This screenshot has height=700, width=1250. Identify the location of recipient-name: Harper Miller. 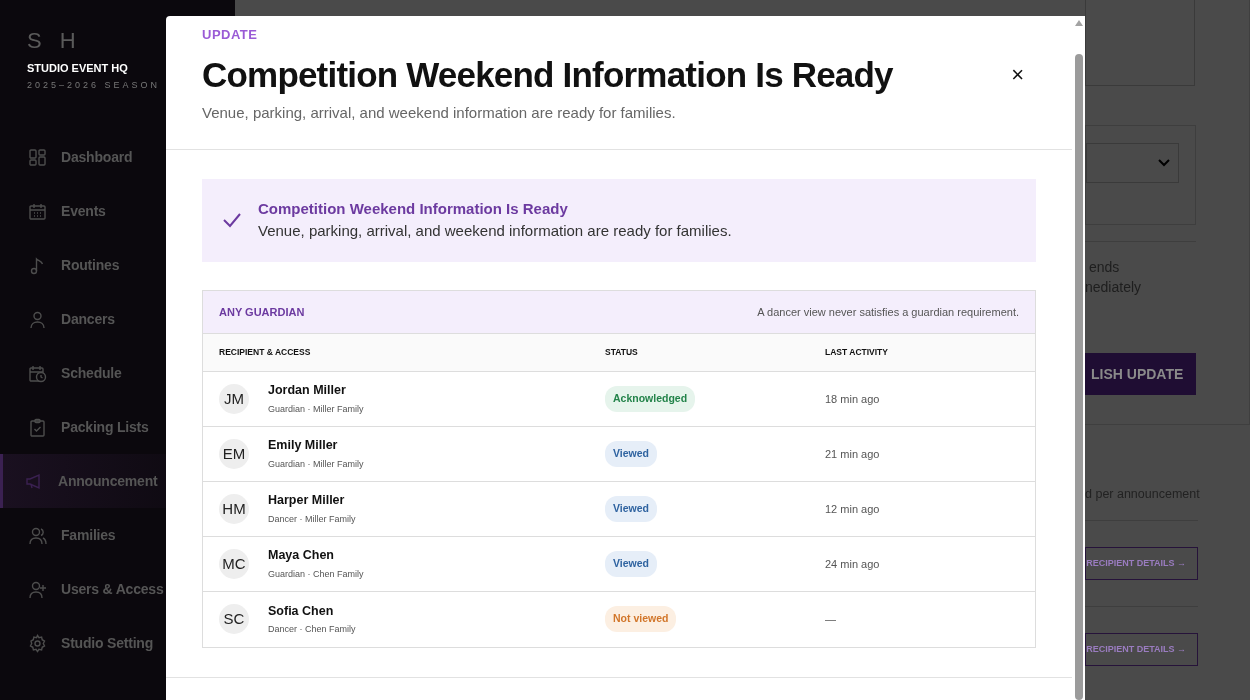
(307, 501).